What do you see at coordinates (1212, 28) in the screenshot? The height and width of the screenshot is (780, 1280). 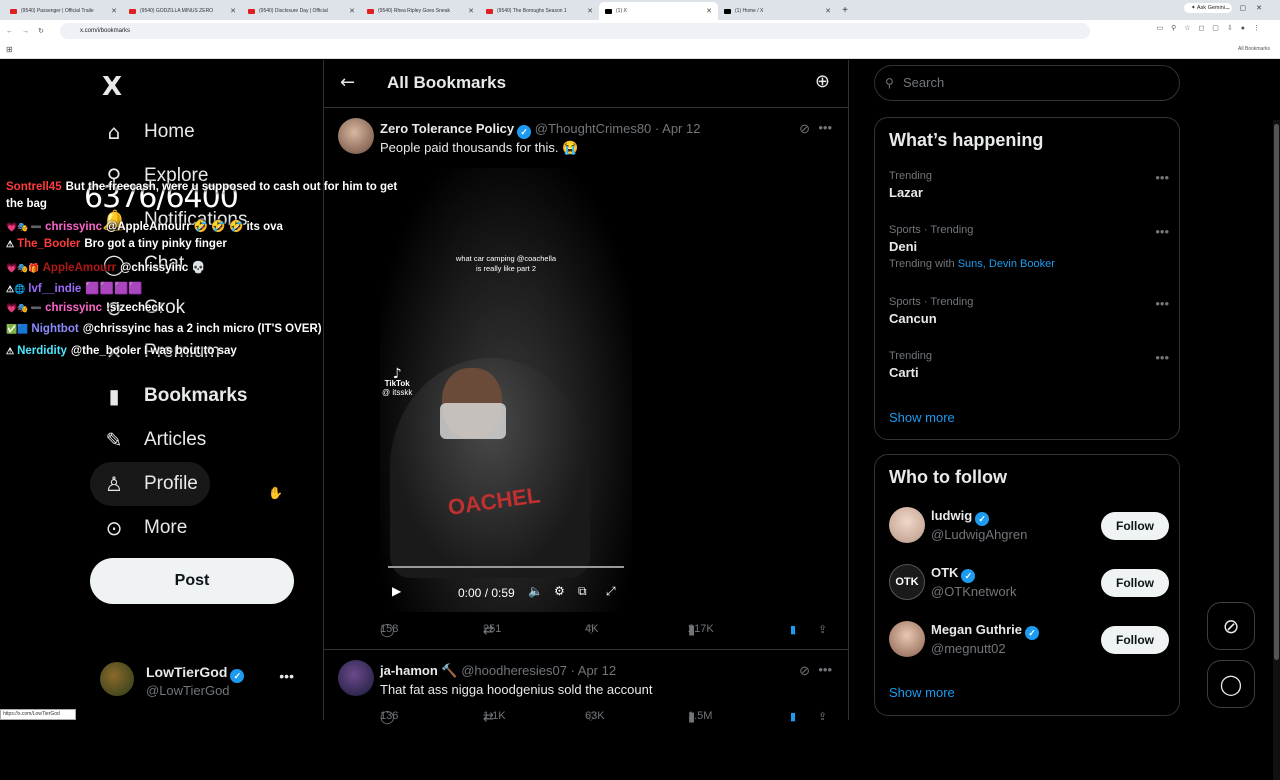 I see `toolbar-icons: ▭⚲☆◻▢⇩●⋮` at bounding box center [1212, 28].